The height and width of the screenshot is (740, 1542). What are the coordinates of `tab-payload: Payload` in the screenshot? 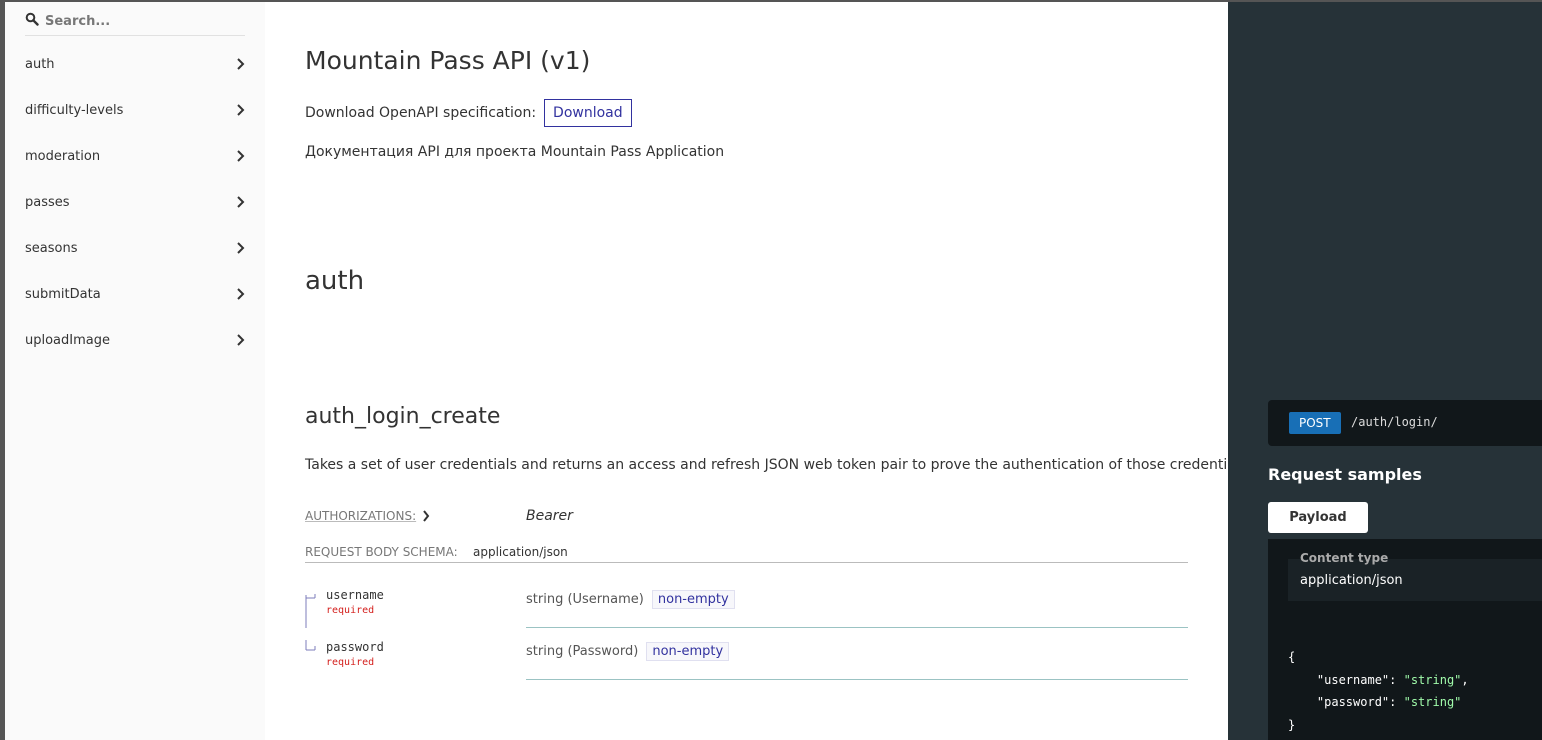 It's located at (1318, 517).